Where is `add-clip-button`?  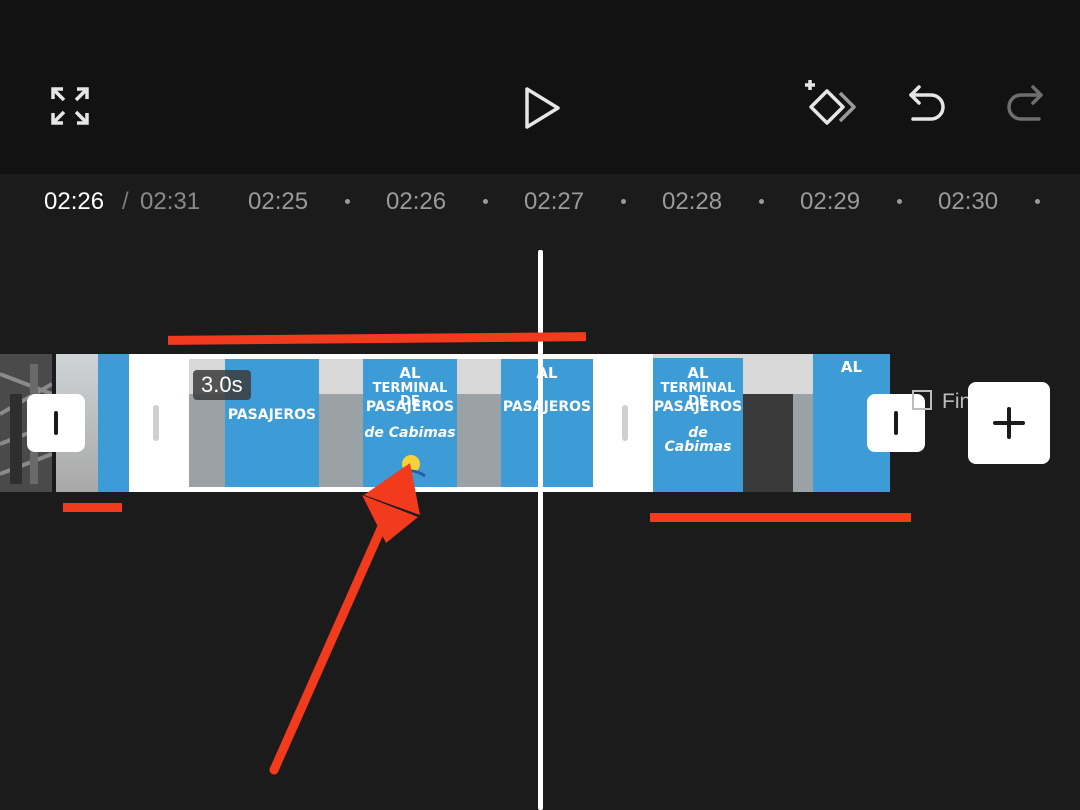
add-clip-button is located at coordinates (1009, 423).